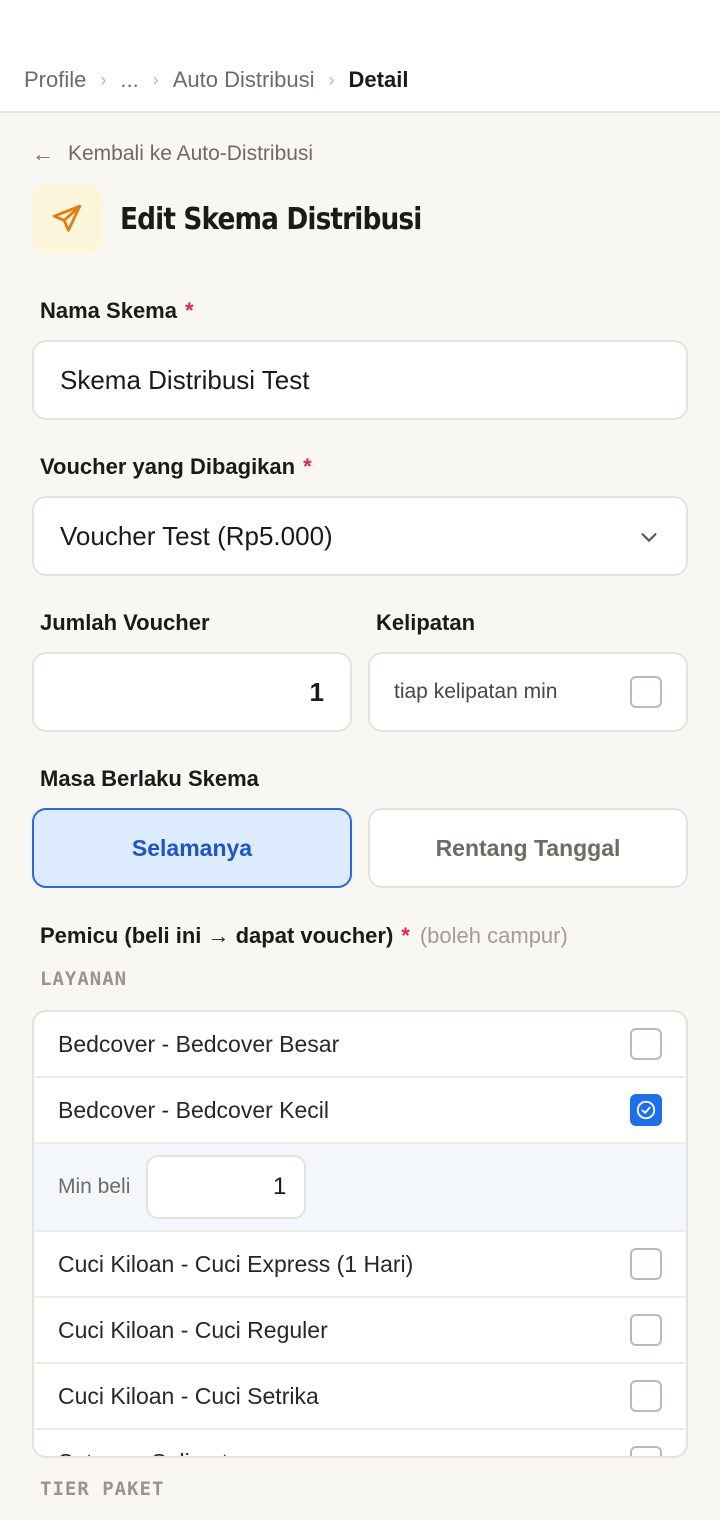 The image size is (720, 1520). What do you see at coordinates (528, 848) in the screenshot?
I see `masa-rentang-tanggal-button: Rentang Tanggal` at bounding box center [528, 848].